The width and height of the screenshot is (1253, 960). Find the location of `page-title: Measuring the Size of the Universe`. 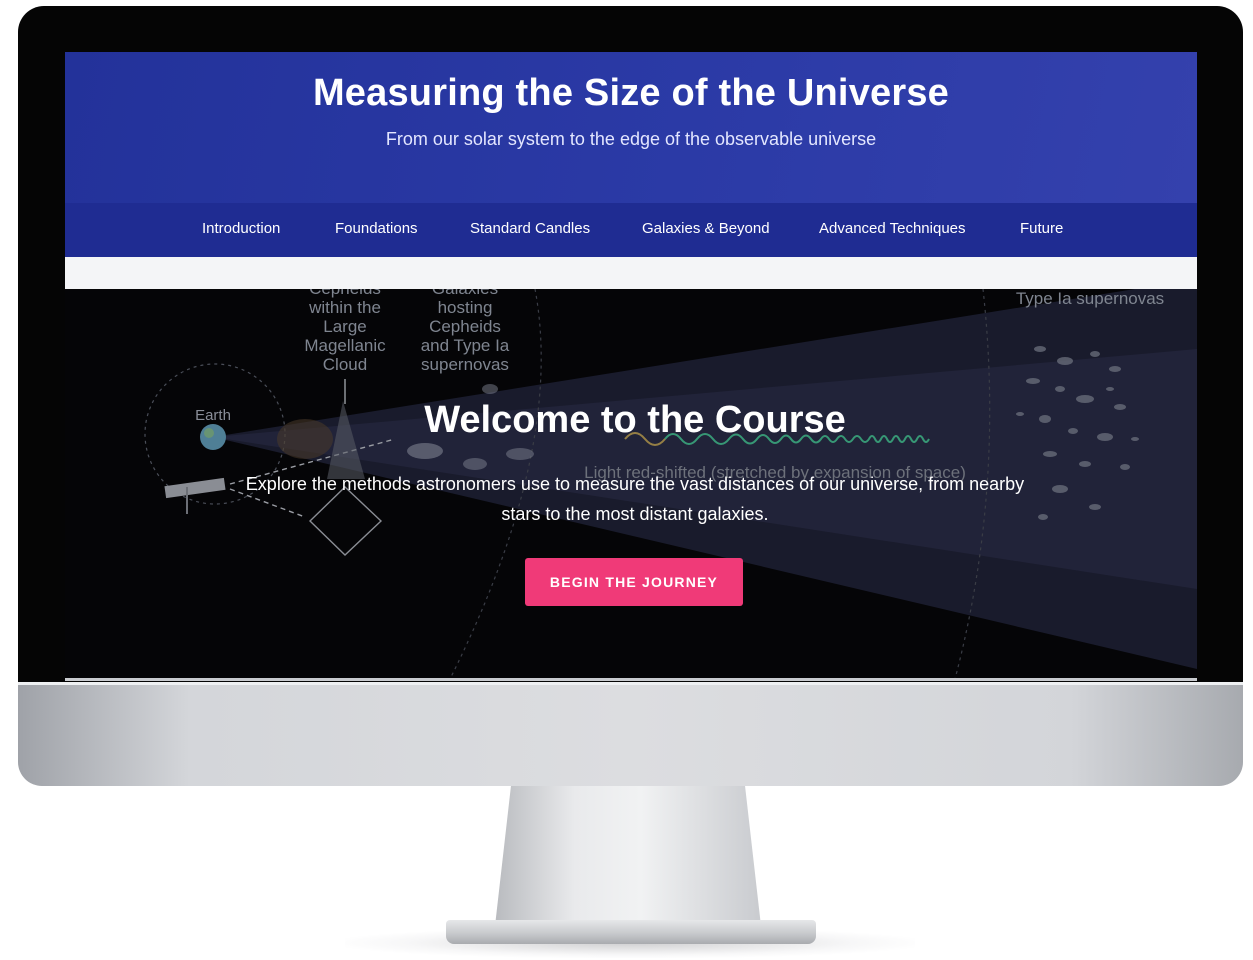

page-title: Measuring the Size of the Universe is located at coordinates (631, 93).